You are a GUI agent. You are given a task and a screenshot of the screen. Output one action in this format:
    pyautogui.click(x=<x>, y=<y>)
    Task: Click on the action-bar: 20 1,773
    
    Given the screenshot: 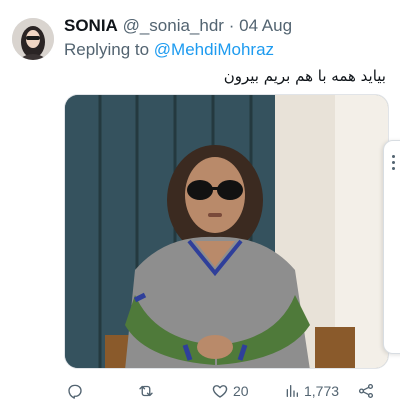 What is the action you would take?
    pyautogui.click(x=200, y=391)
    